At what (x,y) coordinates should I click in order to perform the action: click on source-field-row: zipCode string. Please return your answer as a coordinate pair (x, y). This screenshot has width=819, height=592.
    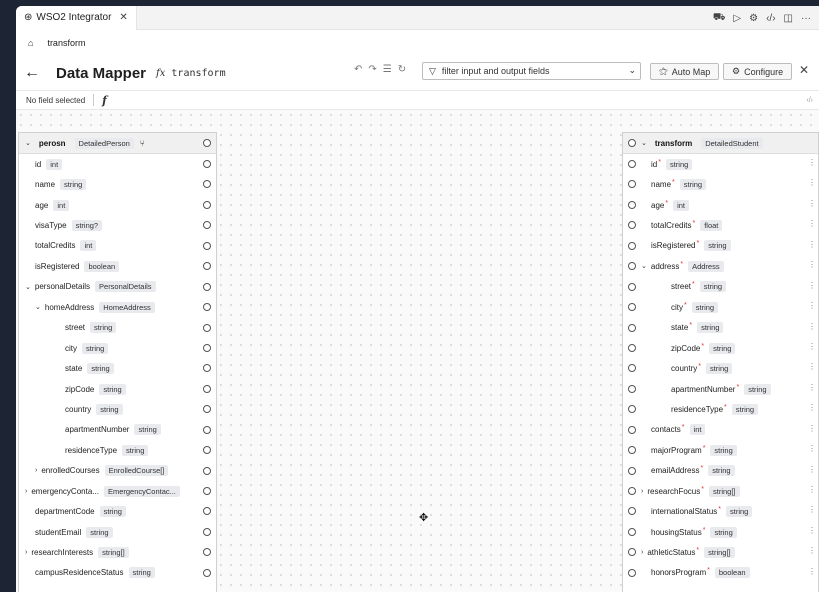
    Looking at the image, I should click on (117, 389).